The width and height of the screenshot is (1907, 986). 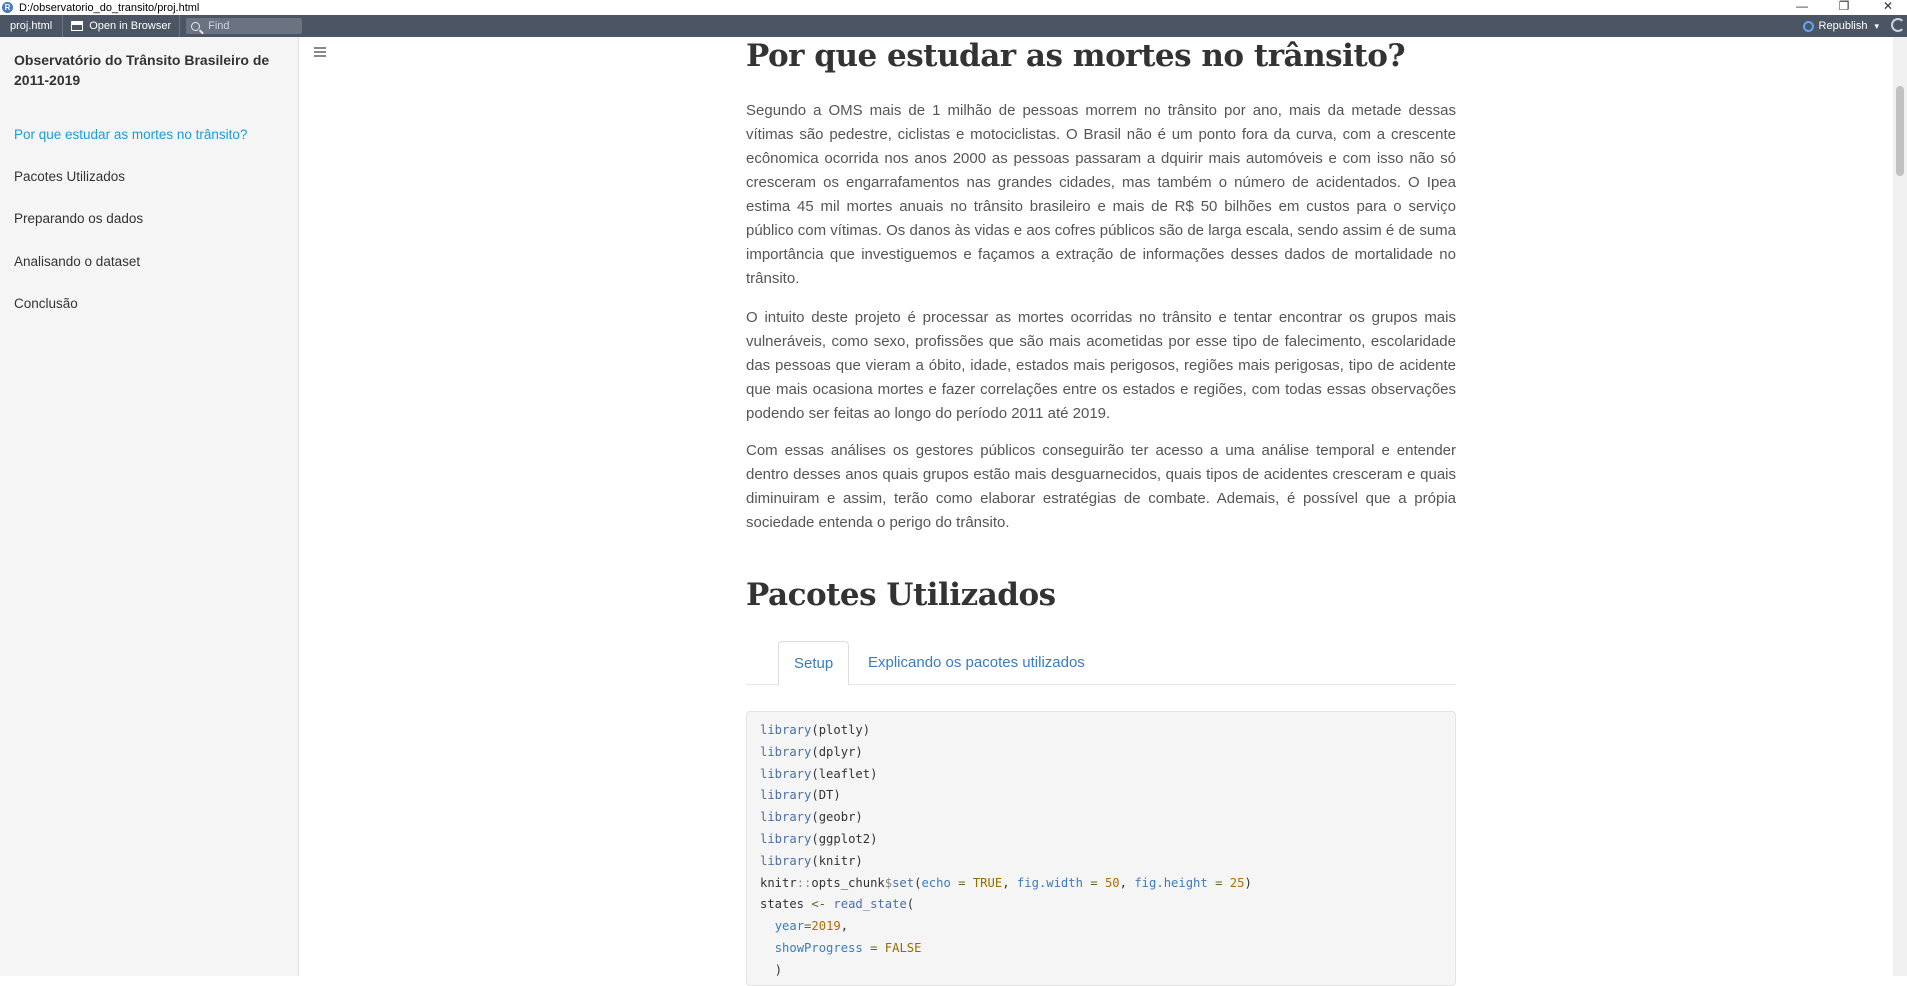 I want to click on tab-setup: Setup, so click(x=814, y=663).